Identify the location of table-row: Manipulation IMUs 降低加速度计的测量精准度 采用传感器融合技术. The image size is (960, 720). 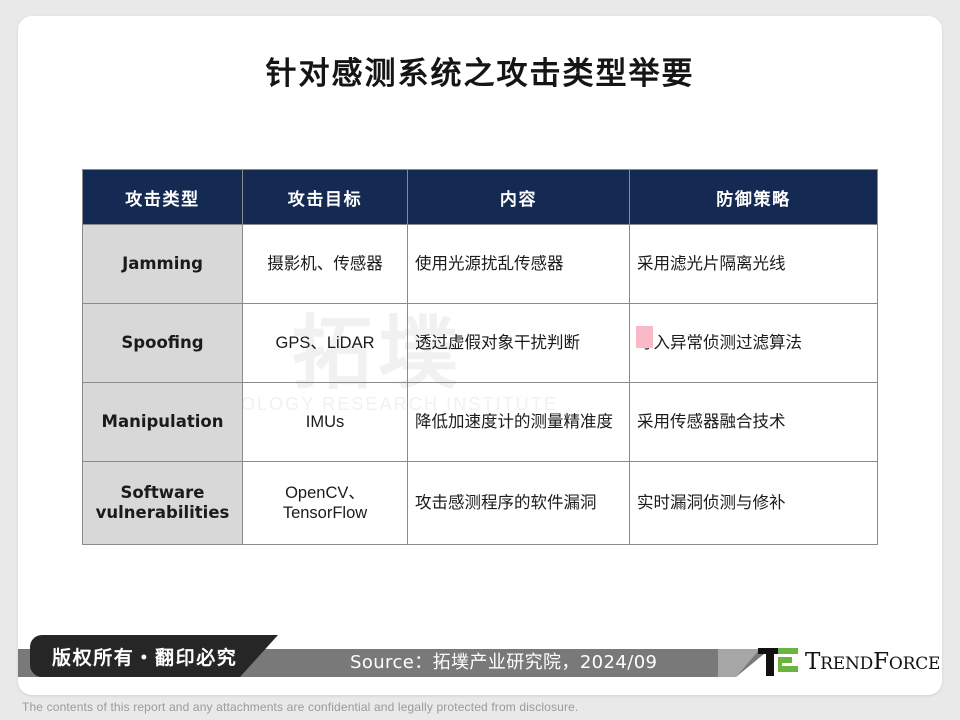
(480, 422).